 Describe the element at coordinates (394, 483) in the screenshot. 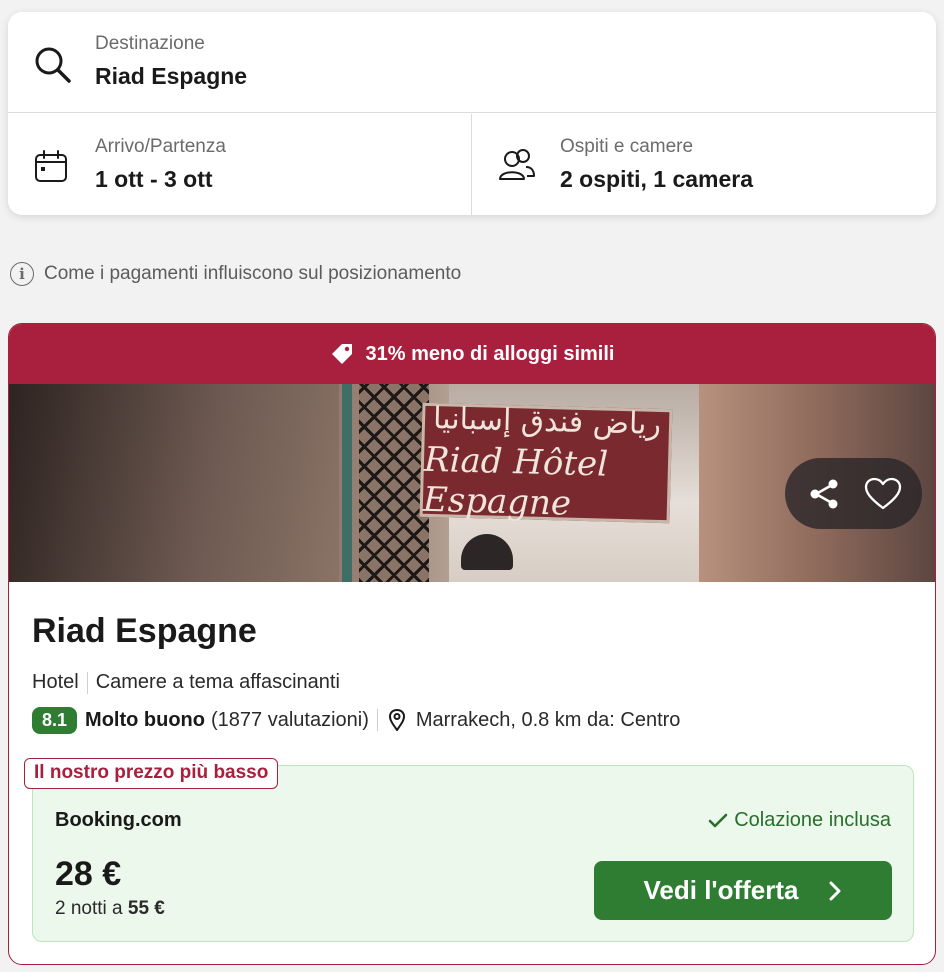

I see `photo-lattice` at that location.